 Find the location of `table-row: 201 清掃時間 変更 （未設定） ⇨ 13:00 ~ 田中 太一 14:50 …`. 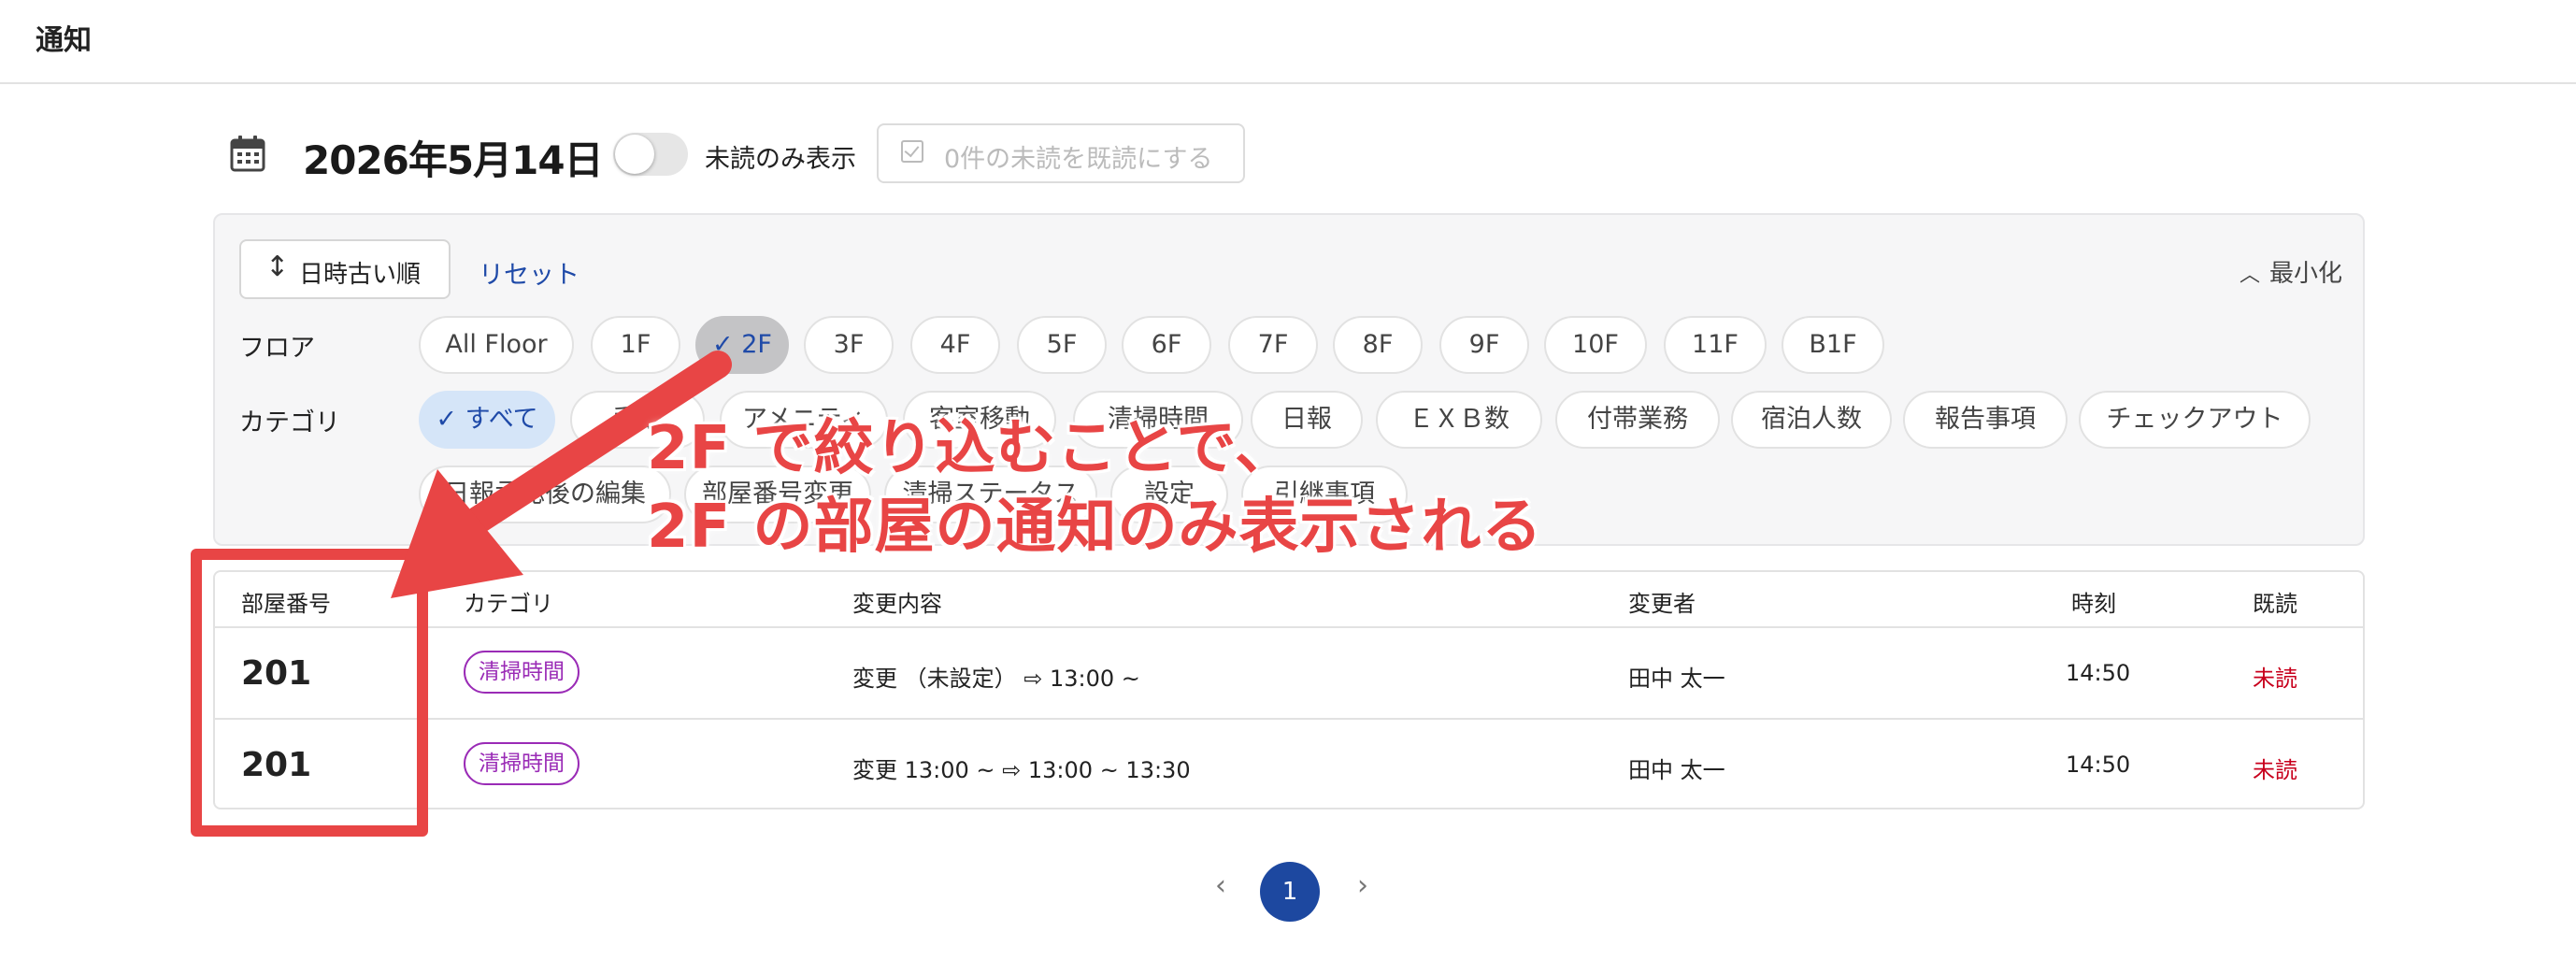

table-row: 201 清掃時間 変更 （未設定） ⇨ 13:00 ~ 田中 太一 14:50 … is located at coordinates (1289, 674).